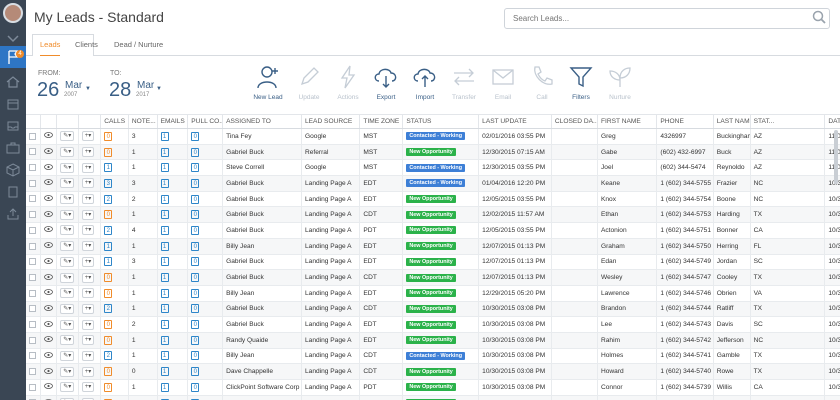  Describe the element at coordinates (627, 121) in the screenshot. I see `column-header: FIRST NAME` at that location.